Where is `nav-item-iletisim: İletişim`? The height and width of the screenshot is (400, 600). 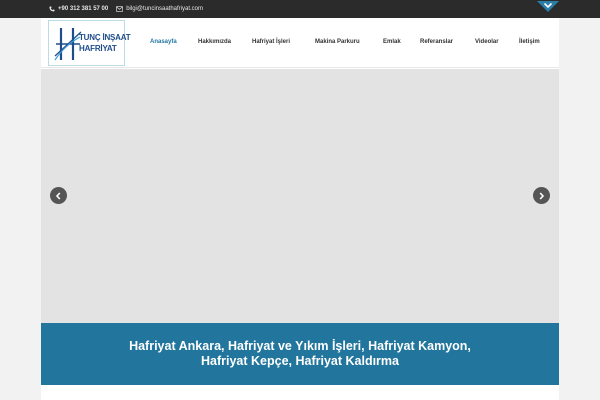
nav-item-iletisim: İletişim is located at coordinates (529, 42).